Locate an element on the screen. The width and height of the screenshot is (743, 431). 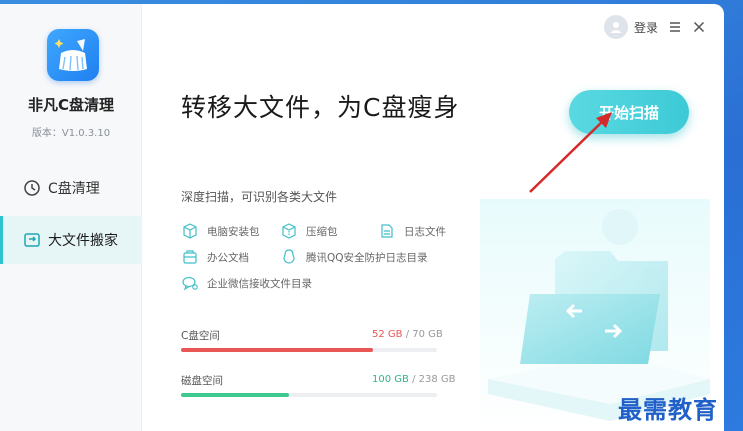
sidebar-item-label: 大文件搬家 is located at coordinates (83, 241).